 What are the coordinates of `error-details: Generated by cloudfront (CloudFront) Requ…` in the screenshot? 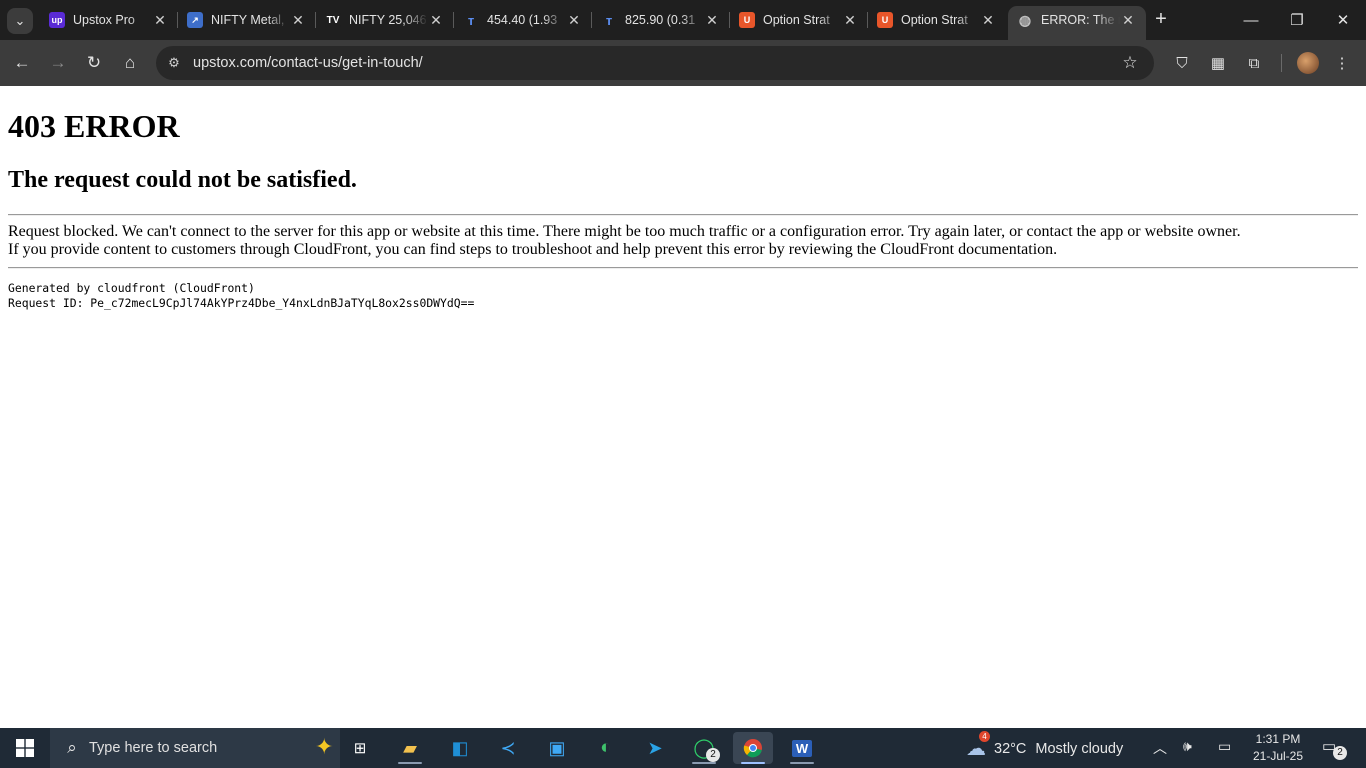 It's located at (241, 296).